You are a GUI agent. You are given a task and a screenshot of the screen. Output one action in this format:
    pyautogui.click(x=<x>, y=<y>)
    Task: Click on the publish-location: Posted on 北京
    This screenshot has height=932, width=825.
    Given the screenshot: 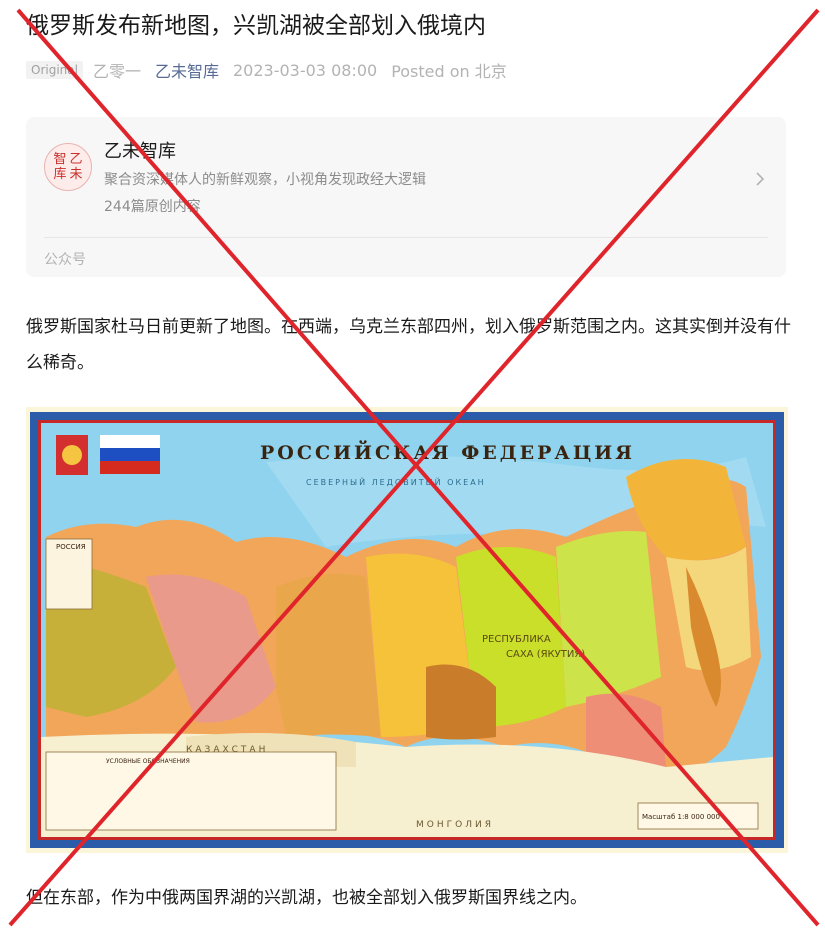 What is the action you would take?
    pyautogui.click(x=449, y=71)
    